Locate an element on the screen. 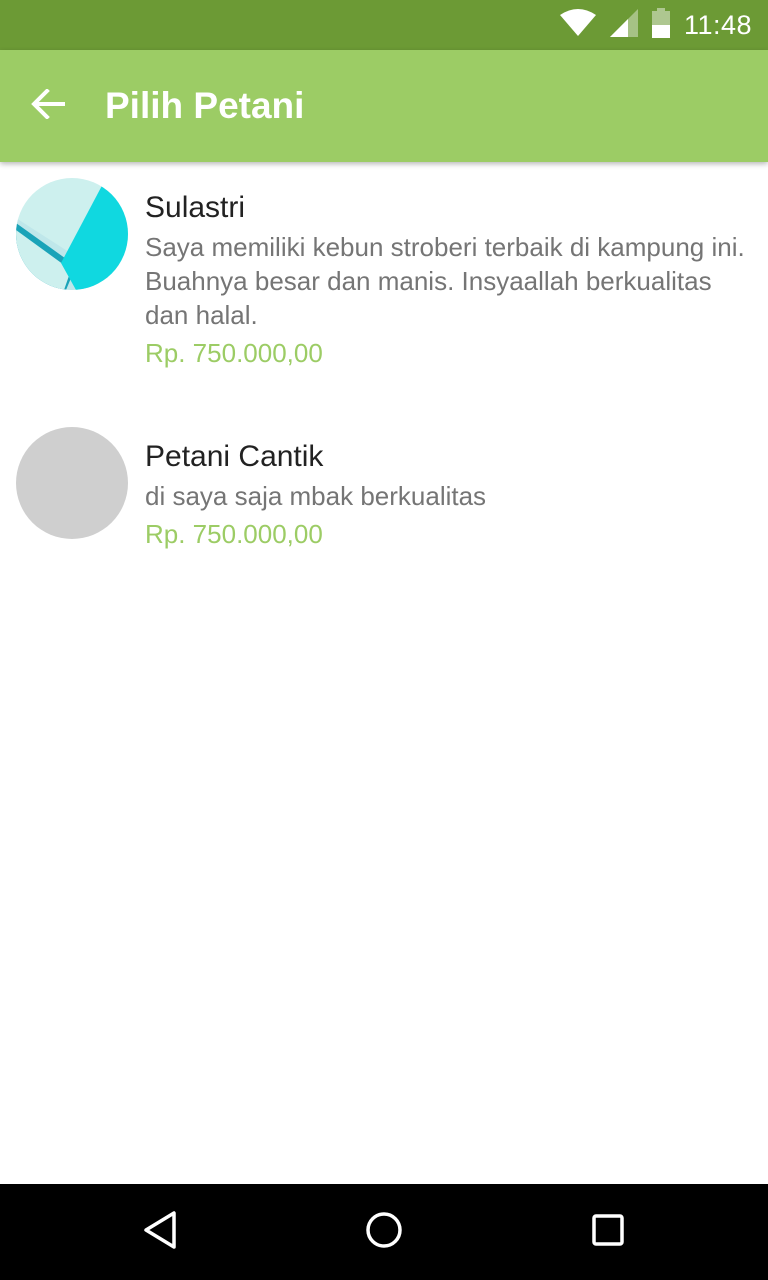 This screenshot has width=768, height=1280. wifi-icon is located at coordinates (577, 25).